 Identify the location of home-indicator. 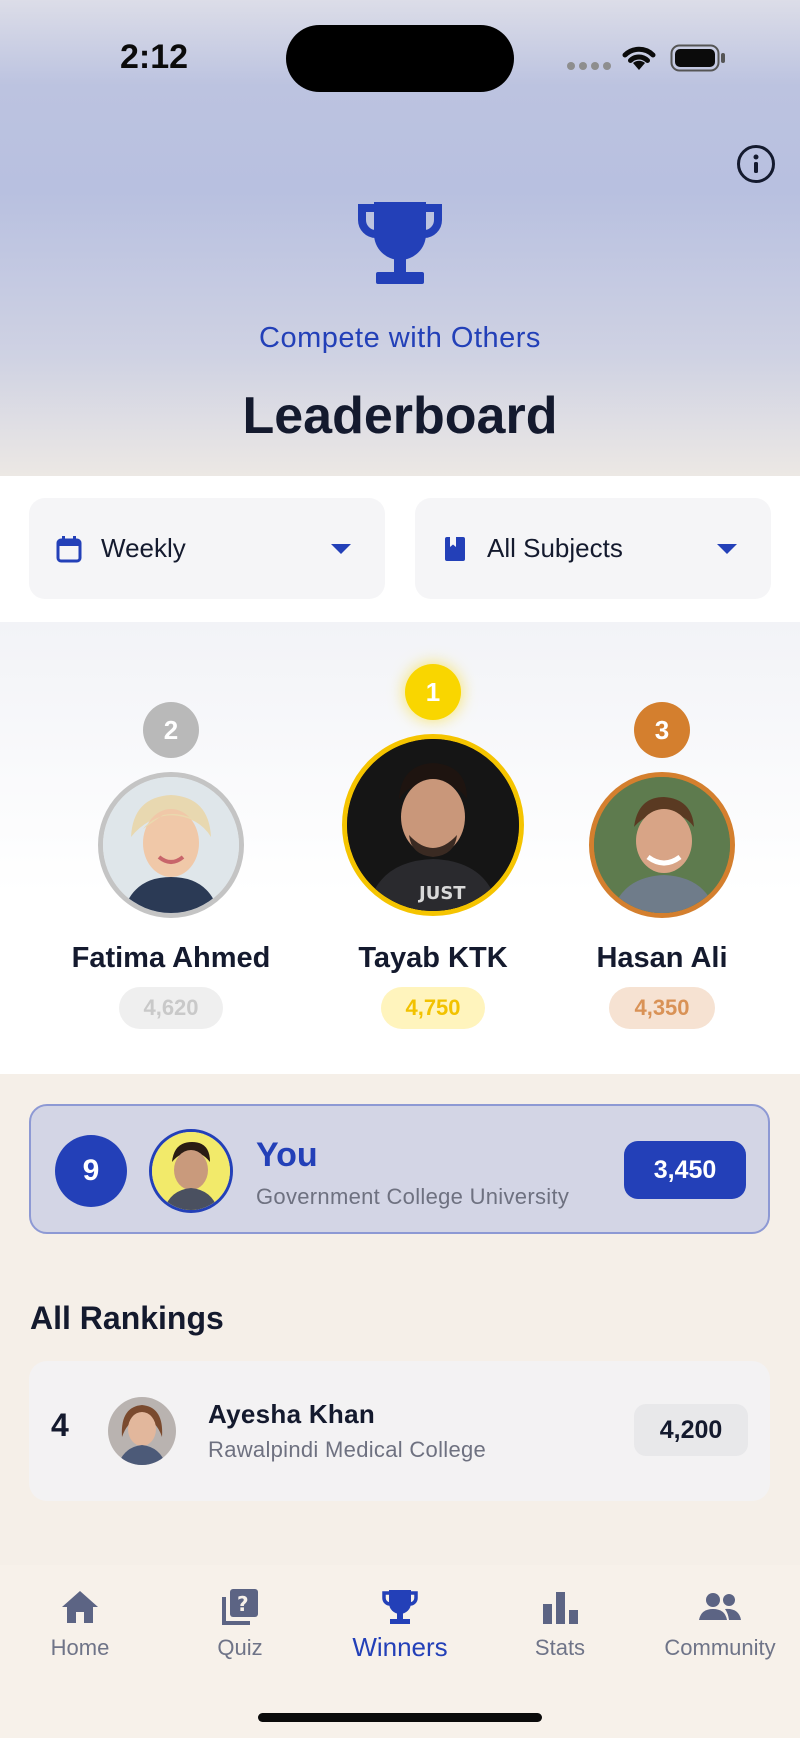
(400, 1717).